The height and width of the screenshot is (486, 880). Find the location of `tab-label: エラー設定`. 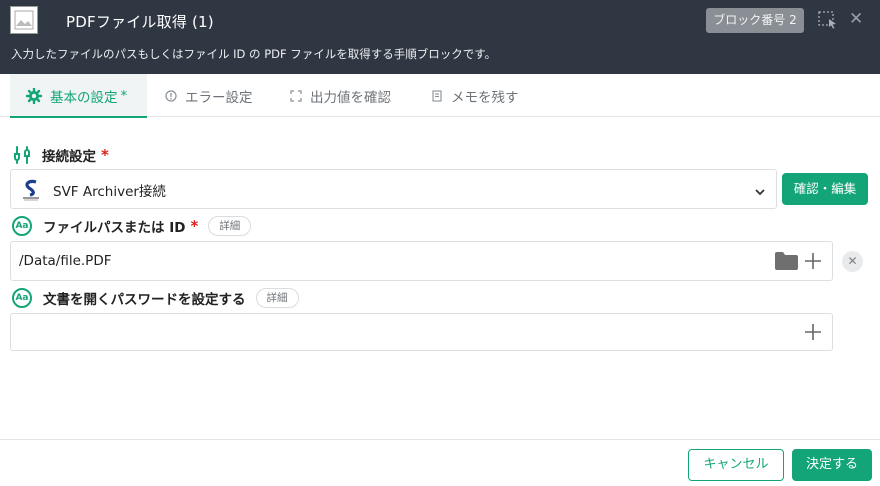

tab-label: エラー設定 is located at coordinates (219, 97).